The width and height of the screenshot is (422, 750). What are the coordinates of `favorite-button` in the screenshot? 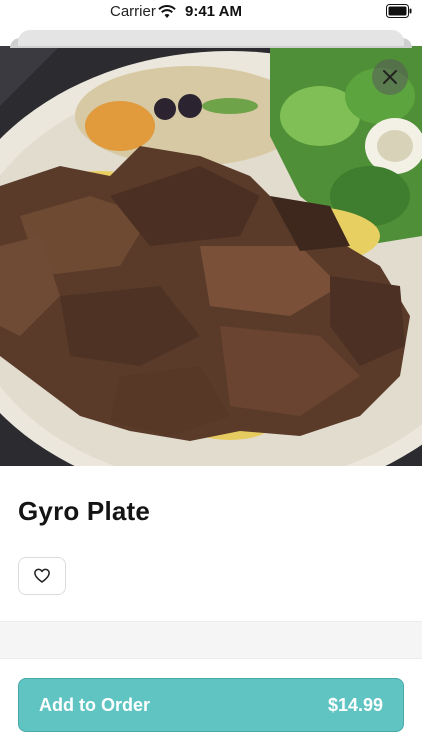 It's located at (42, 576).